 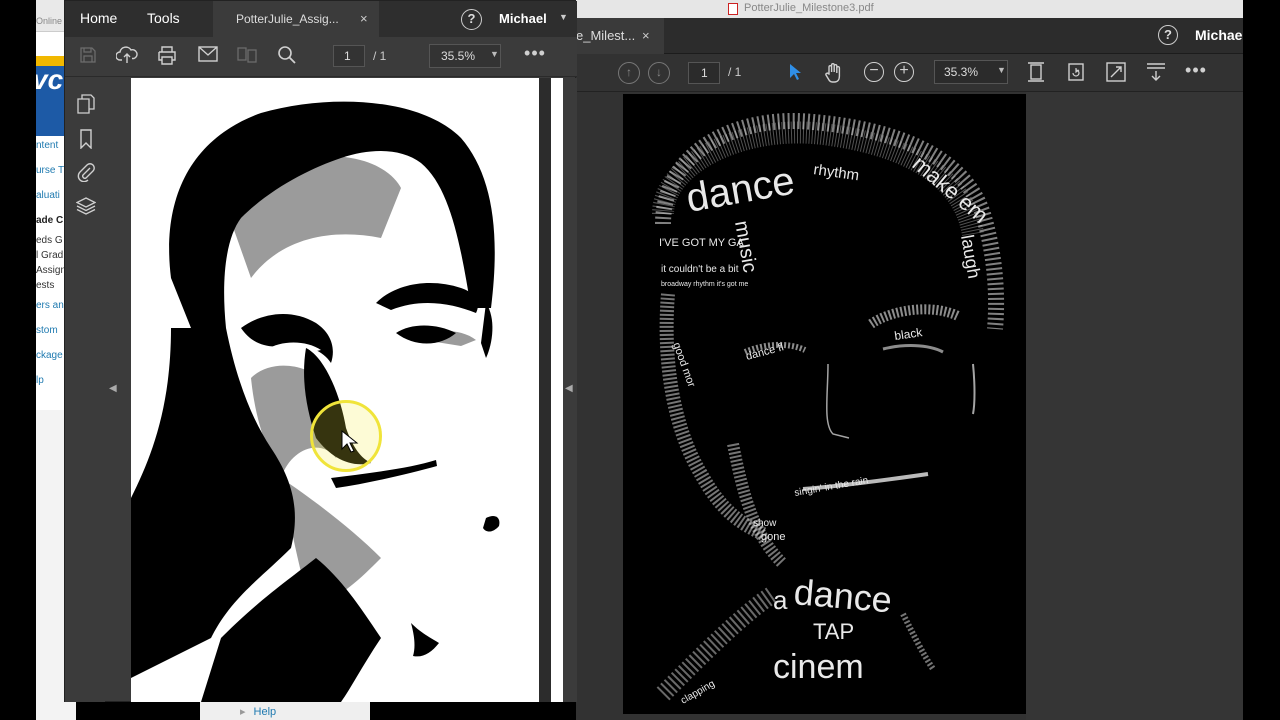 What do you see at coordinates (287, 57) in the screenshot?
I see `search-icon` at bounding box center [287, 57].